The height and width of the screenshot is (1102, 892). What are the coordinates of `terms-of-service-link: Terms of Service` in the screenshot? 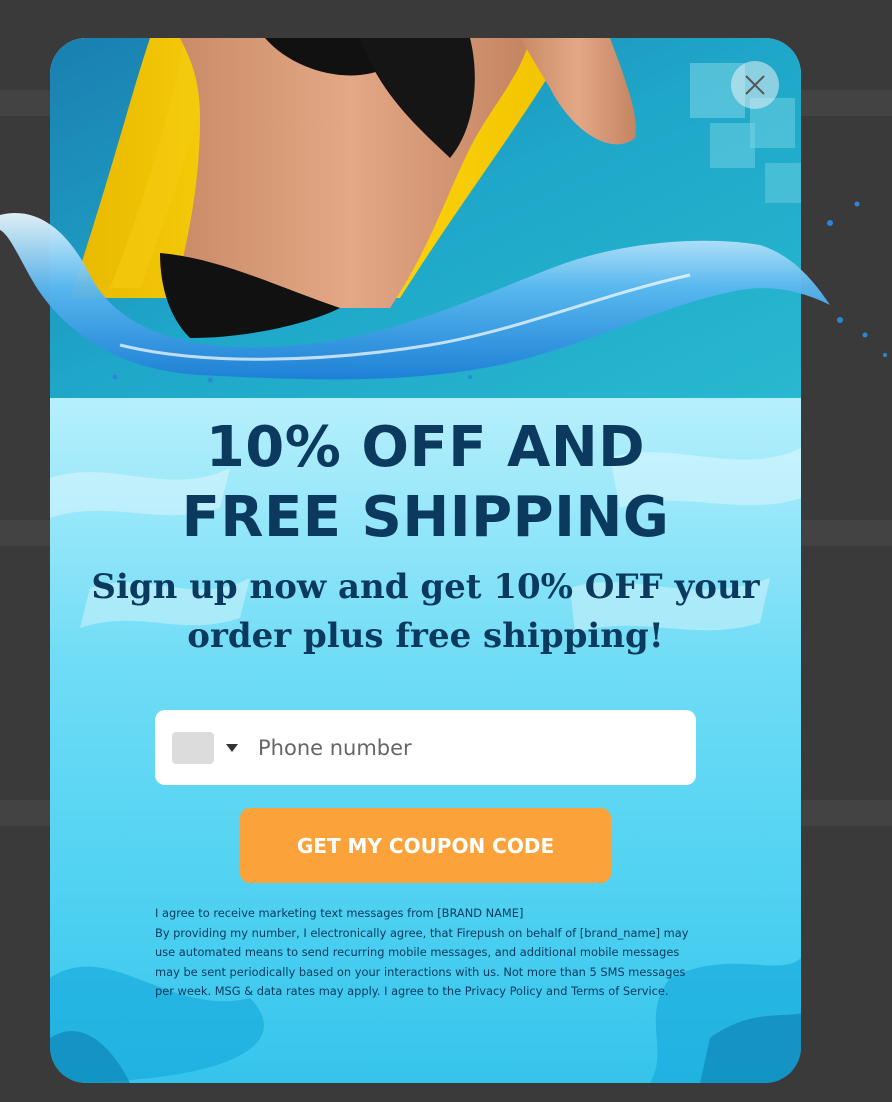 It's located at (618, 991).